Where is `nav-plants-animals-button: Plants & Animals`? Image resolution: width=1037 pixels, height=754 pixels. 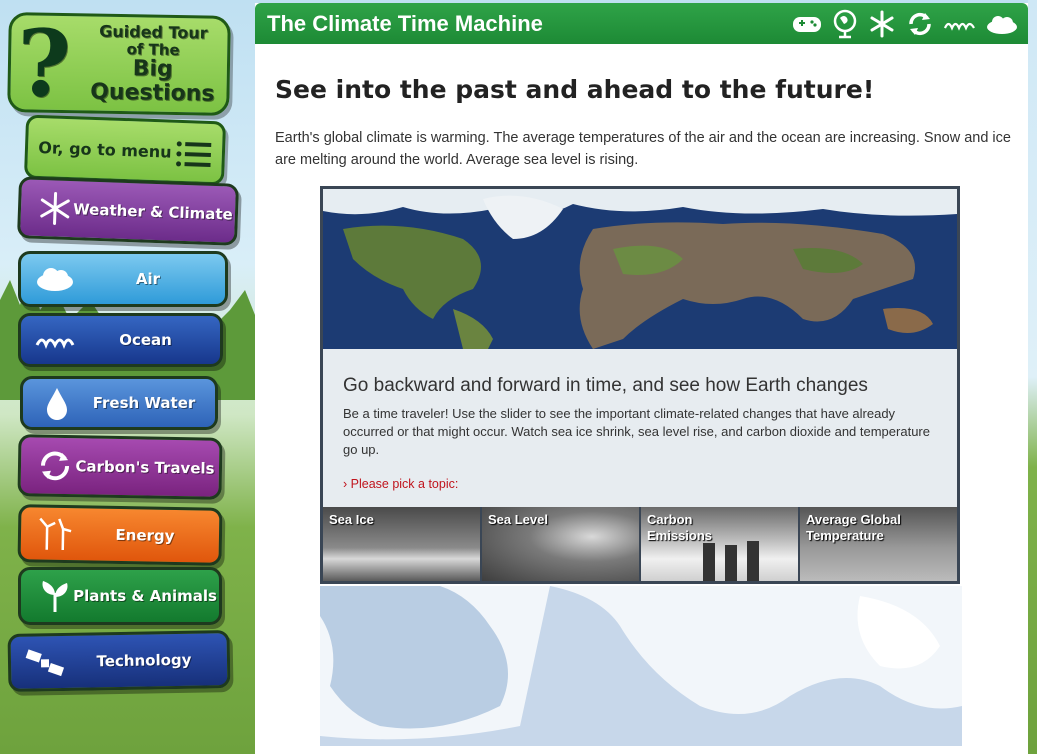
nav-plants-animals-button: Plants & Animals is located at coordinates (120, 596).